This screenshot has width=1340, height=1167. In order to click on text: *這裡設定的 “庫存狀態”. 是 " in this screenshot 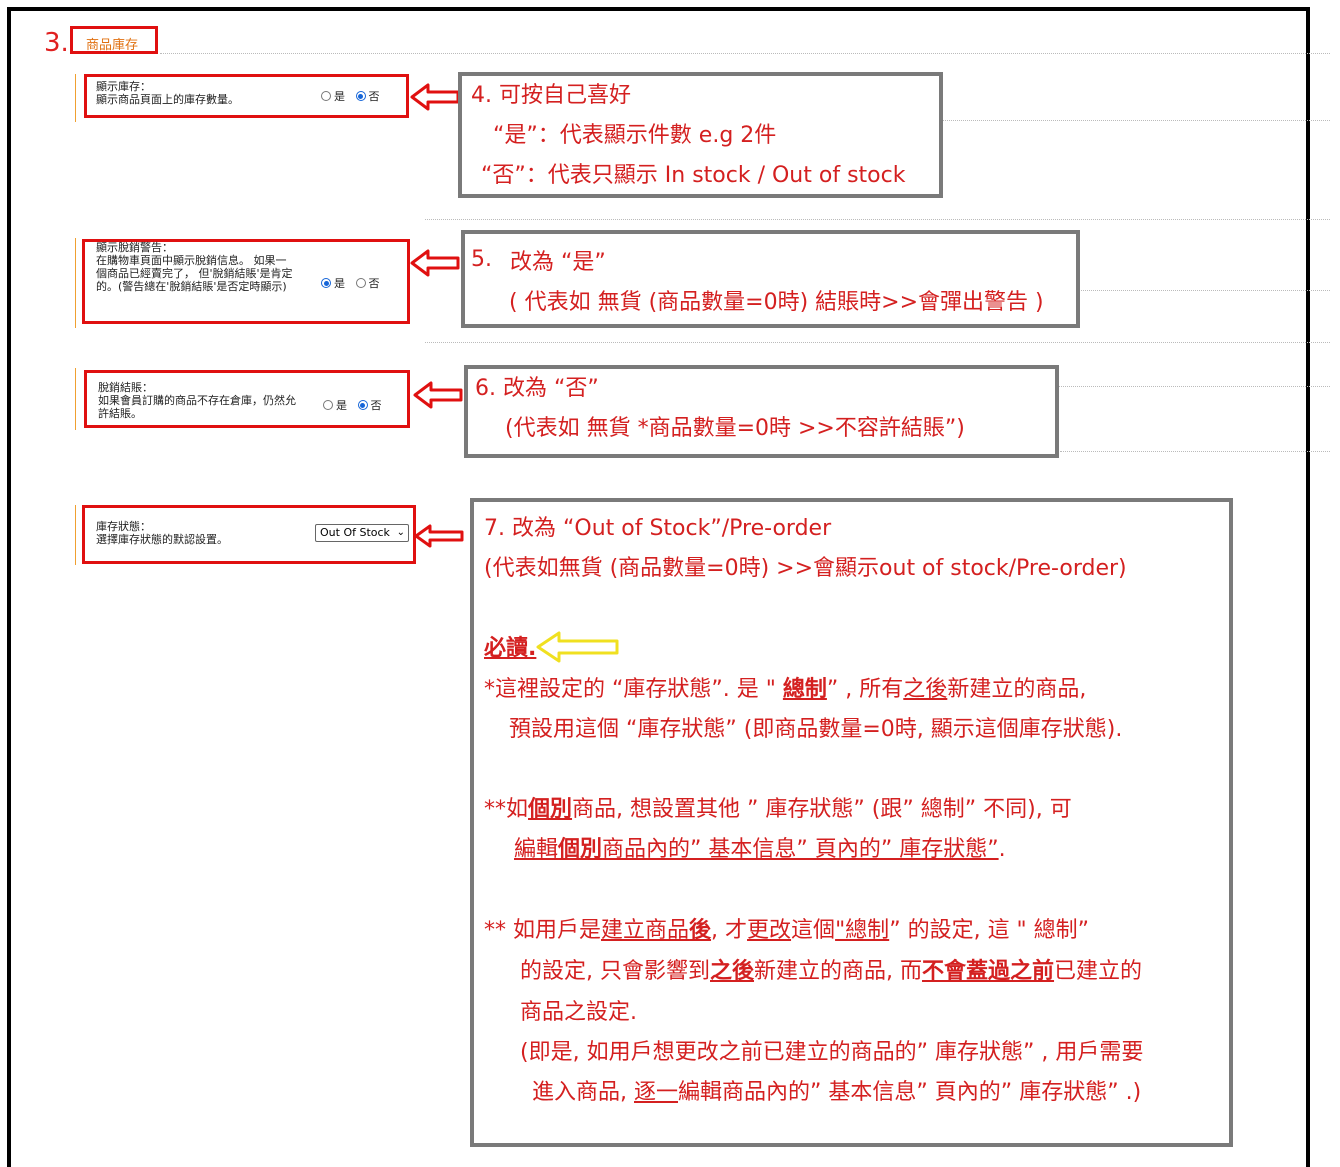, I will do `click(633, 689)`.